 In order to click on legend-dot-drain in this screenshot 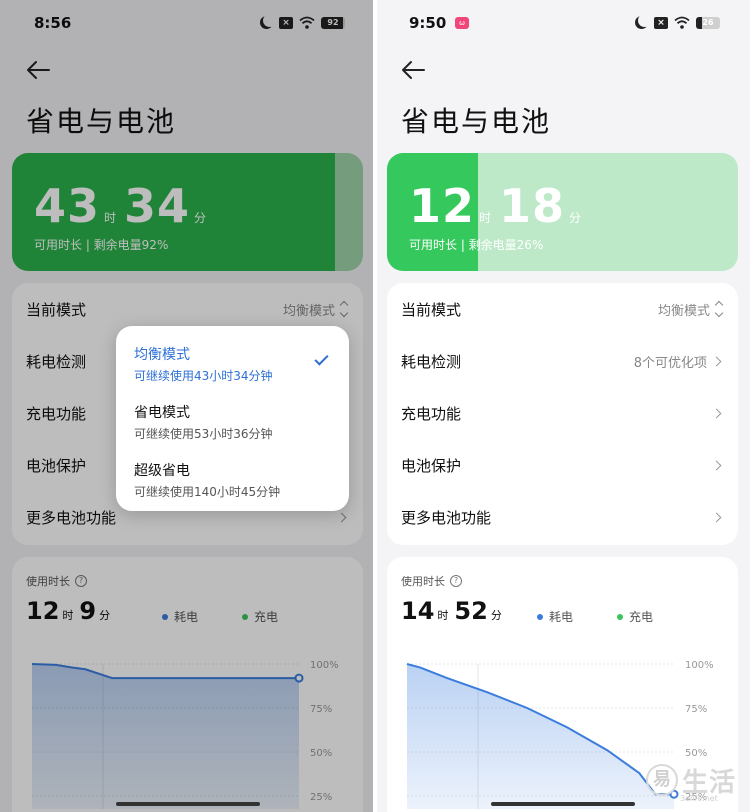, I will do `click(540, 616)`.